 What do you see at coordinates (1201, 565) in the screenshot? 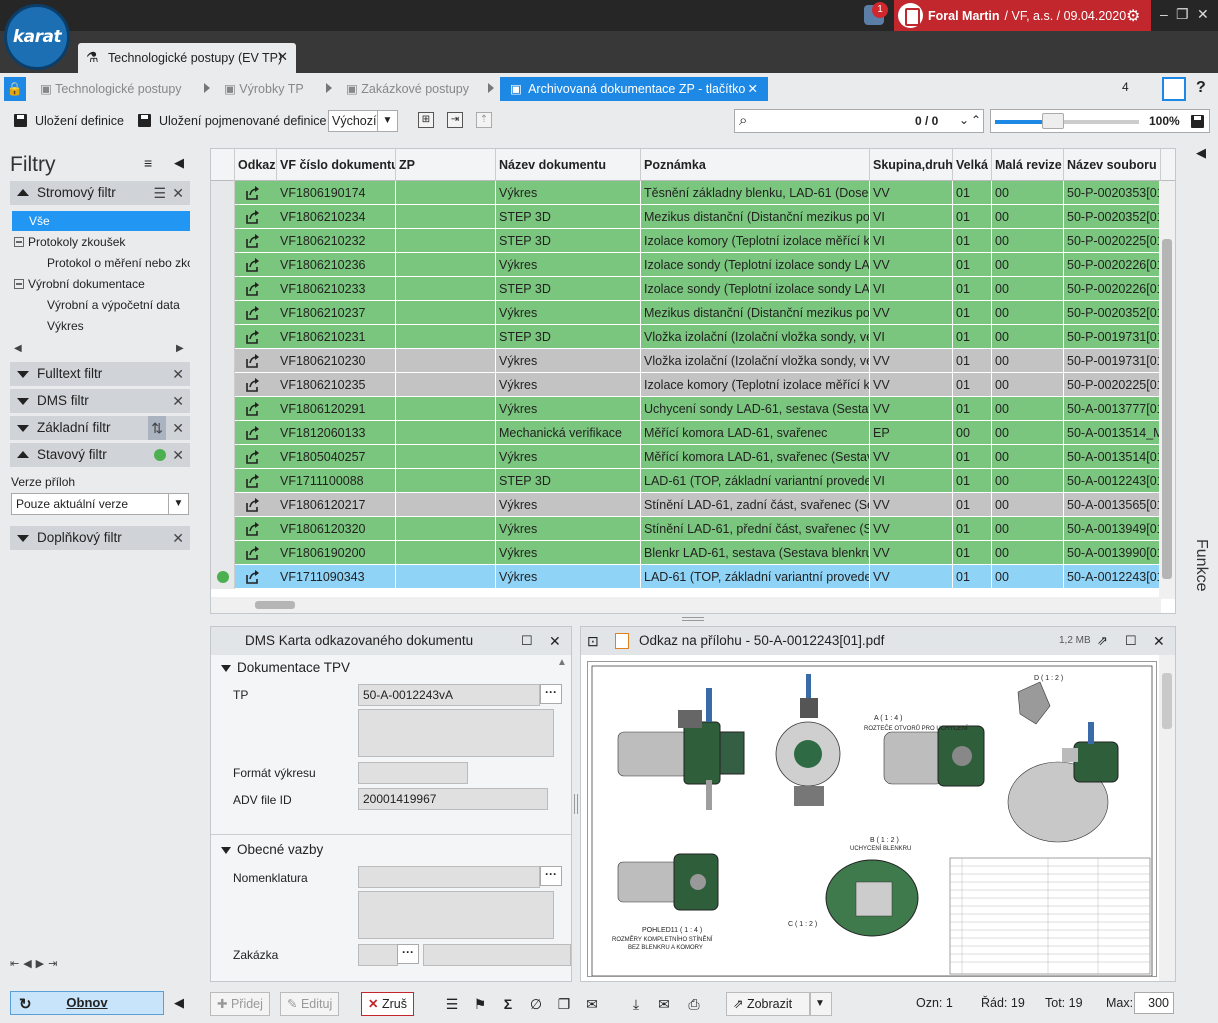
I see `functions-label: Funkce` at bounding box center [1201, 565].